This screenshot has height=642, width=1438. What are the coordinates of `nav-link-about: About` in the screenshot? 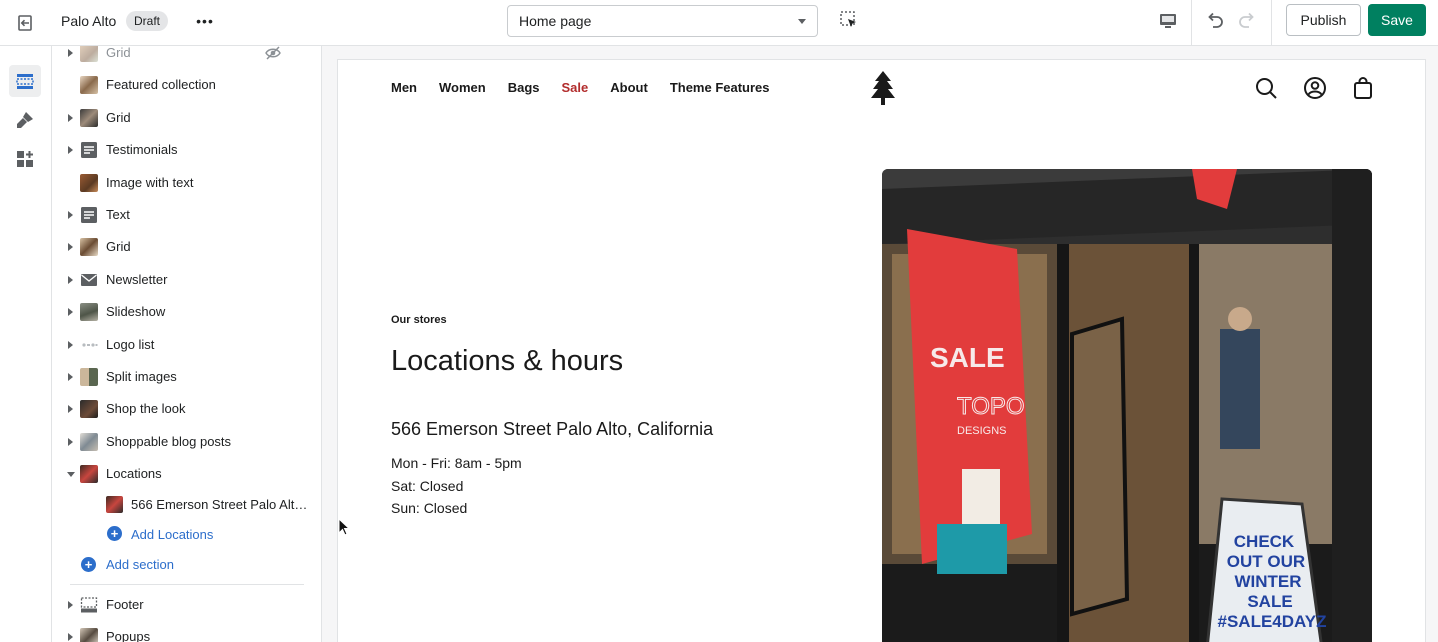 It's located at (629, 87).